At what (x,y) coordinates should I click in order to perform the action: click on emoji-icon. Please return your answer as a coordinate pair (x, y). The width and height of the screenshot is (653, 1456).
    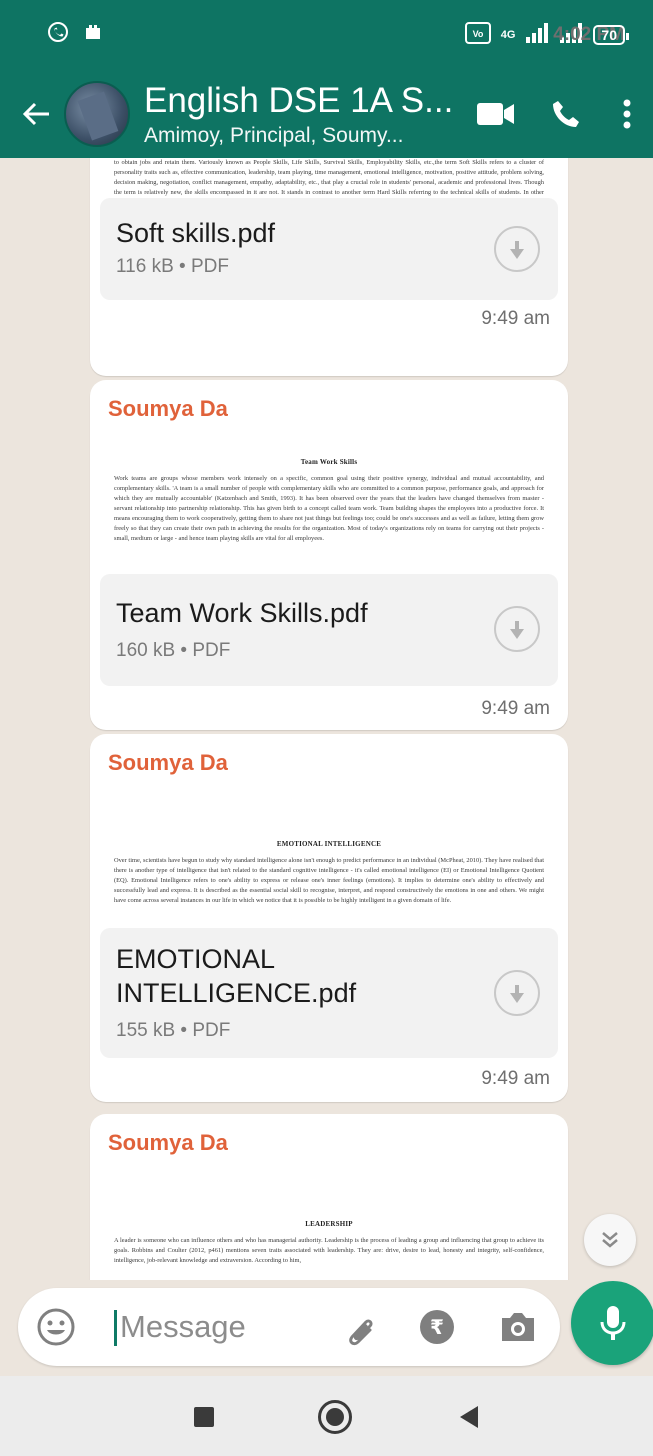
    Looking at the image, I should click on (56, 1327).